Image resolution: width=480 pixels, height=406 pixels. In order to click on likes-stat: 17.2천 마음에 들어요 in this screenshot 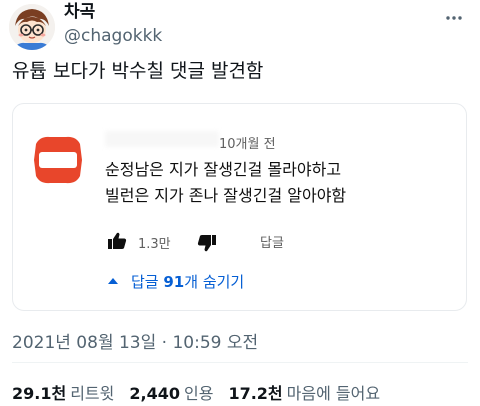, I will do `click(304, 392)`.